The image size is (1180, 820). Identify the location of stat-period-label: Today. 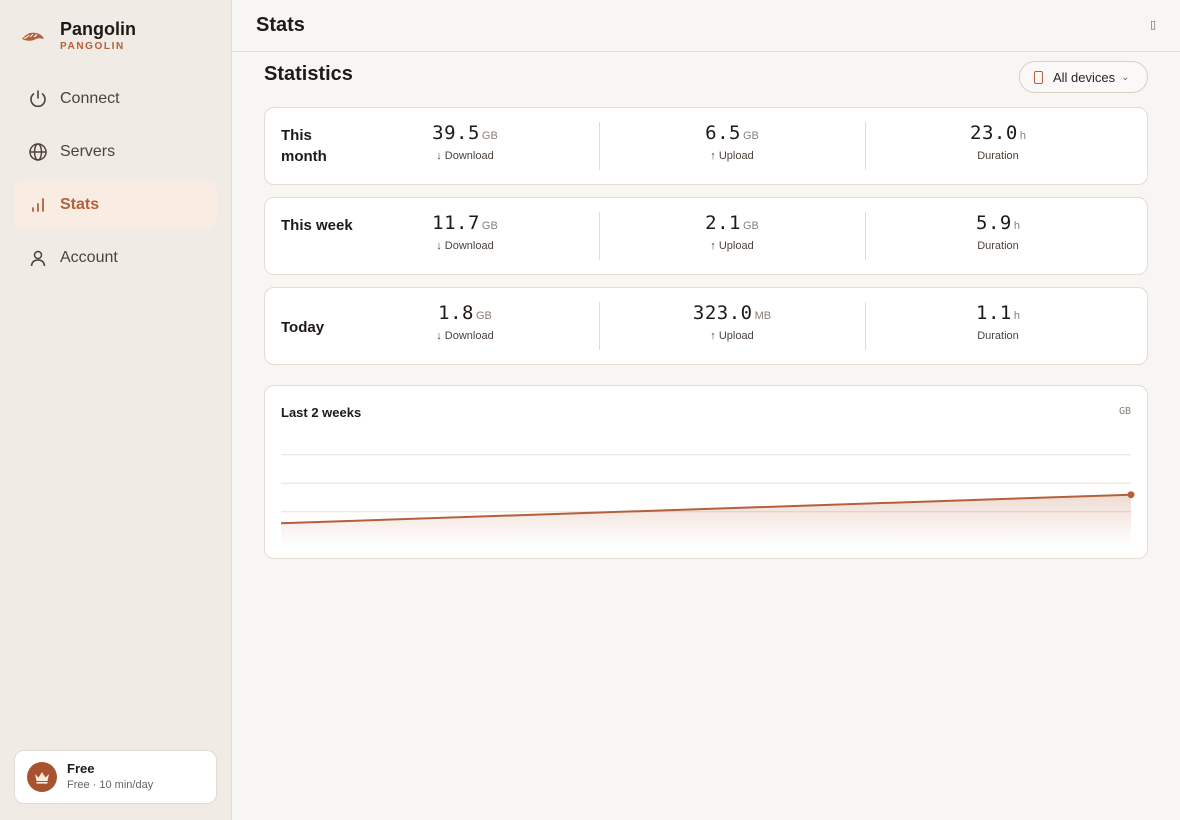
(303, 327).